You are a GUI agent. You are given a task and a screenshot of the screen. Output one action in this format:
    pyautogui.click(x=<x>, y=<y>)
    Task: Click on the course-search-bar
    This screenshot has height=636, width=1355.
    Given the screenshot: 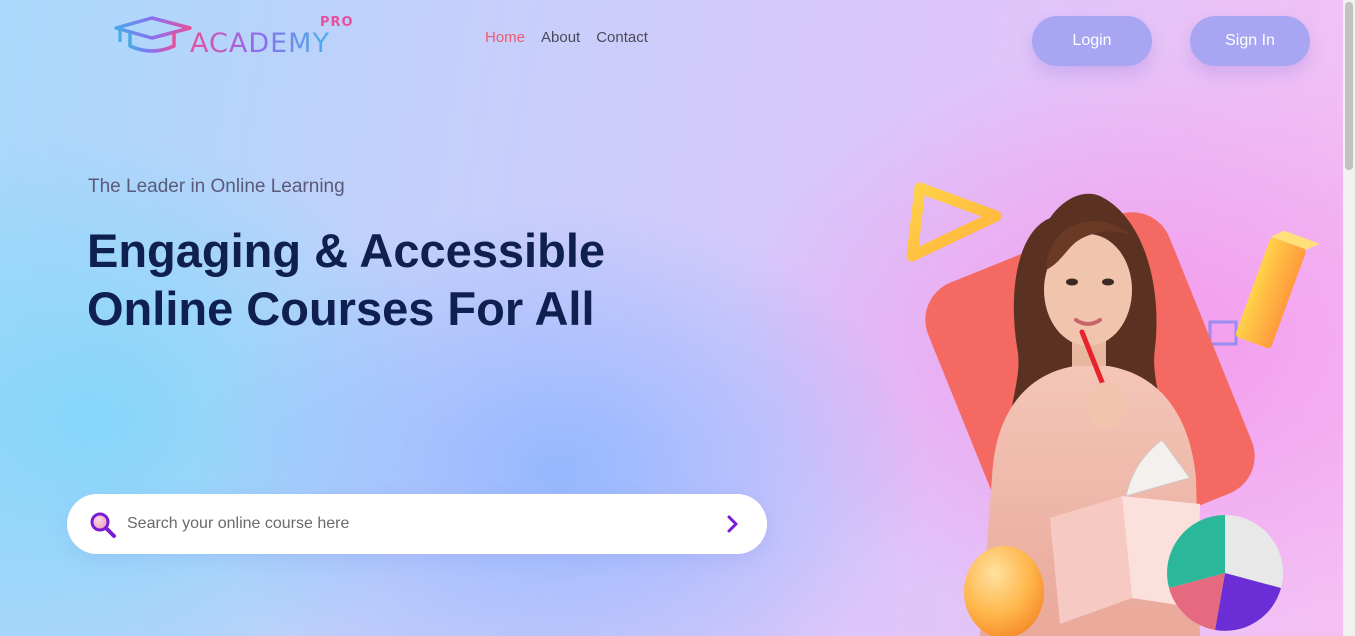 What is the action you would take?
    pyautogui.click(x=417, y=524)
    